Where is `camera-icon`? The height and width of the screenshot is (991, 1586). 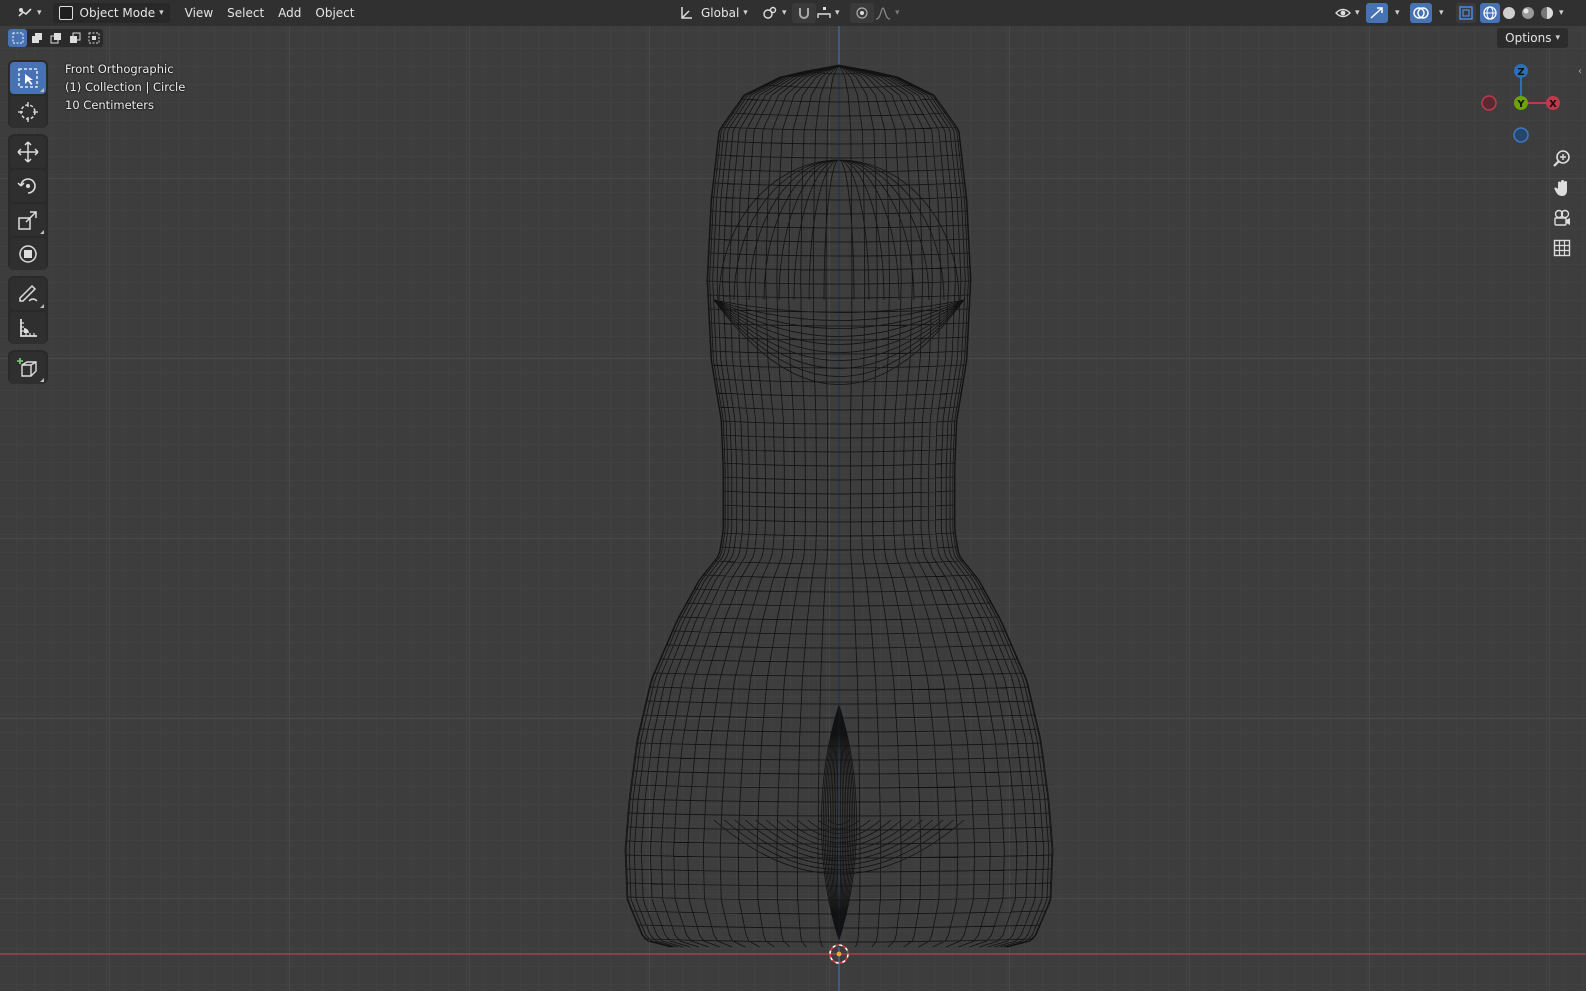 camera-icon is located at coordinates (1562, 217).